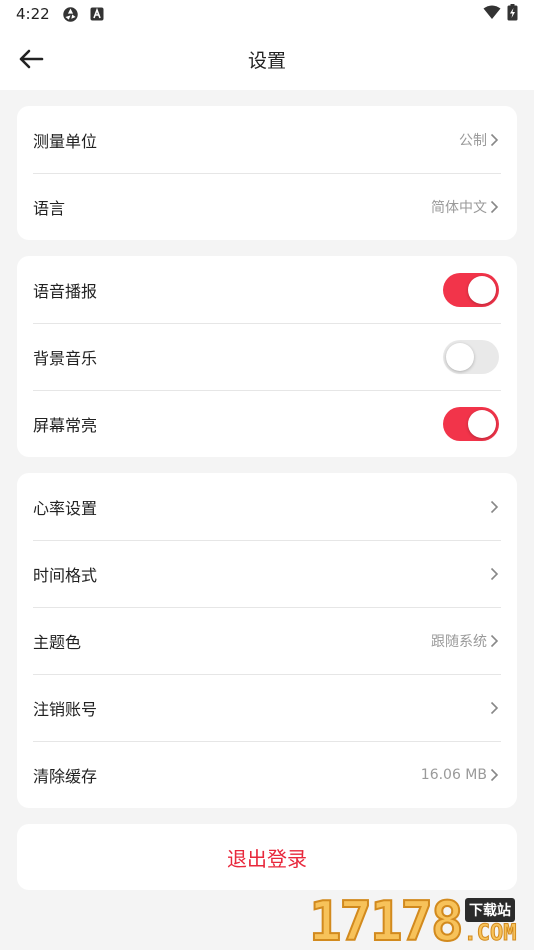  Describe the element at coordinates (492, 14) in the screenshot. I see `wifi-icon` at that location.